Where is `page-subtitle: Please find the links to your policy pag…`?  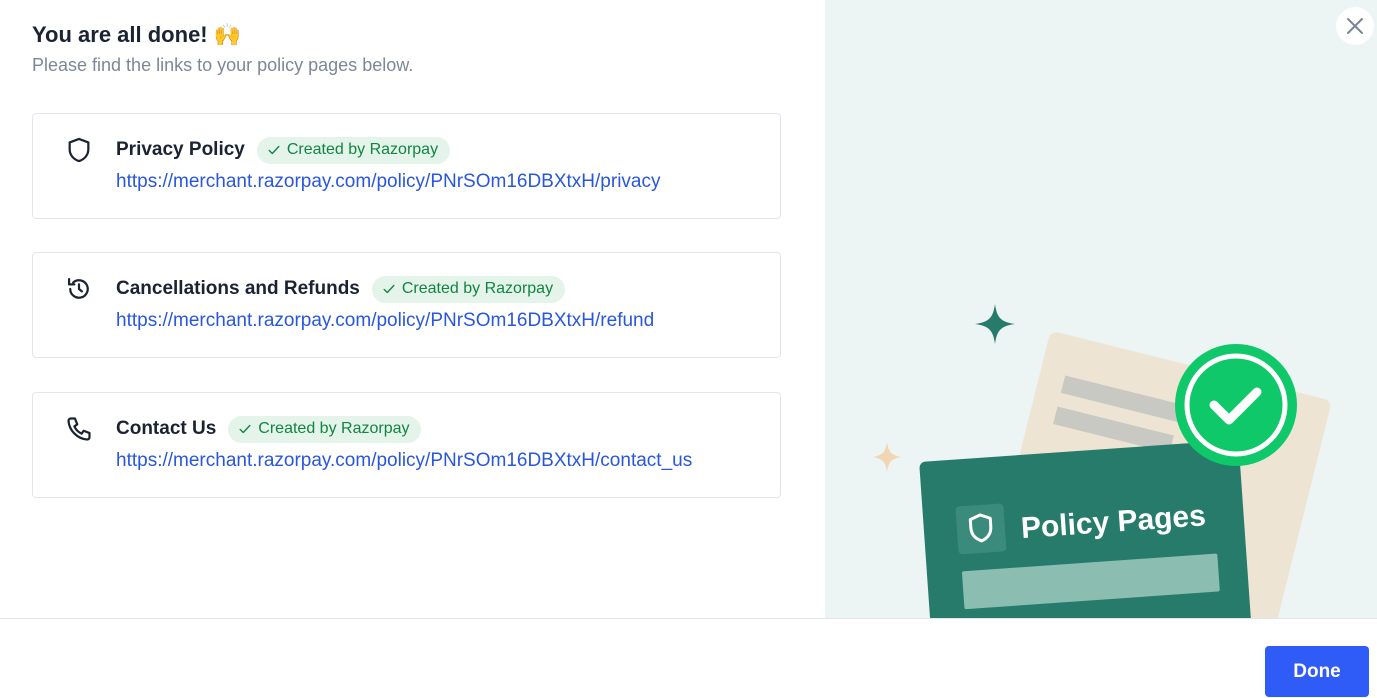
page-subtitle: Please find the links to your policy pag… is located at coordinates (223, 65).